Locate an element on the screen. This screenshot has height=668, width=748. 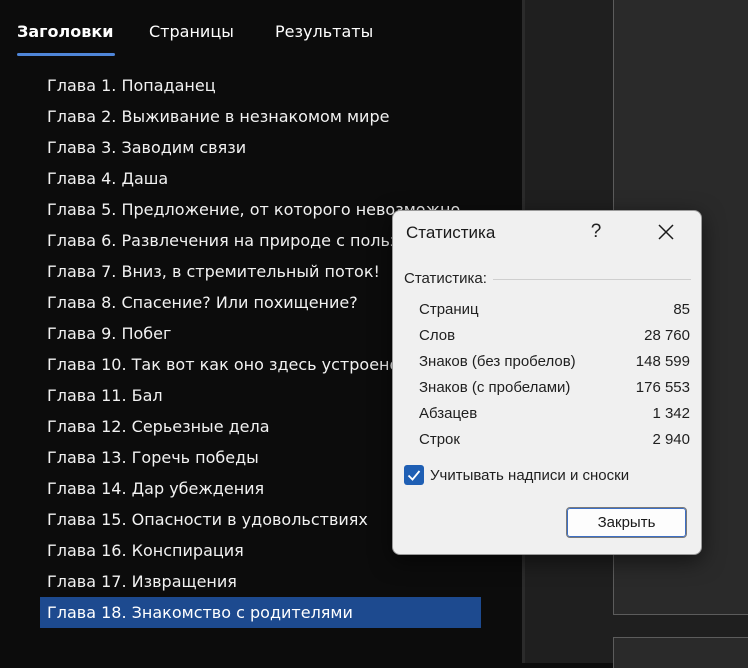
heading-item: Глава 2. Выживание в незнакомом мире is located at coordinates (260, 116).